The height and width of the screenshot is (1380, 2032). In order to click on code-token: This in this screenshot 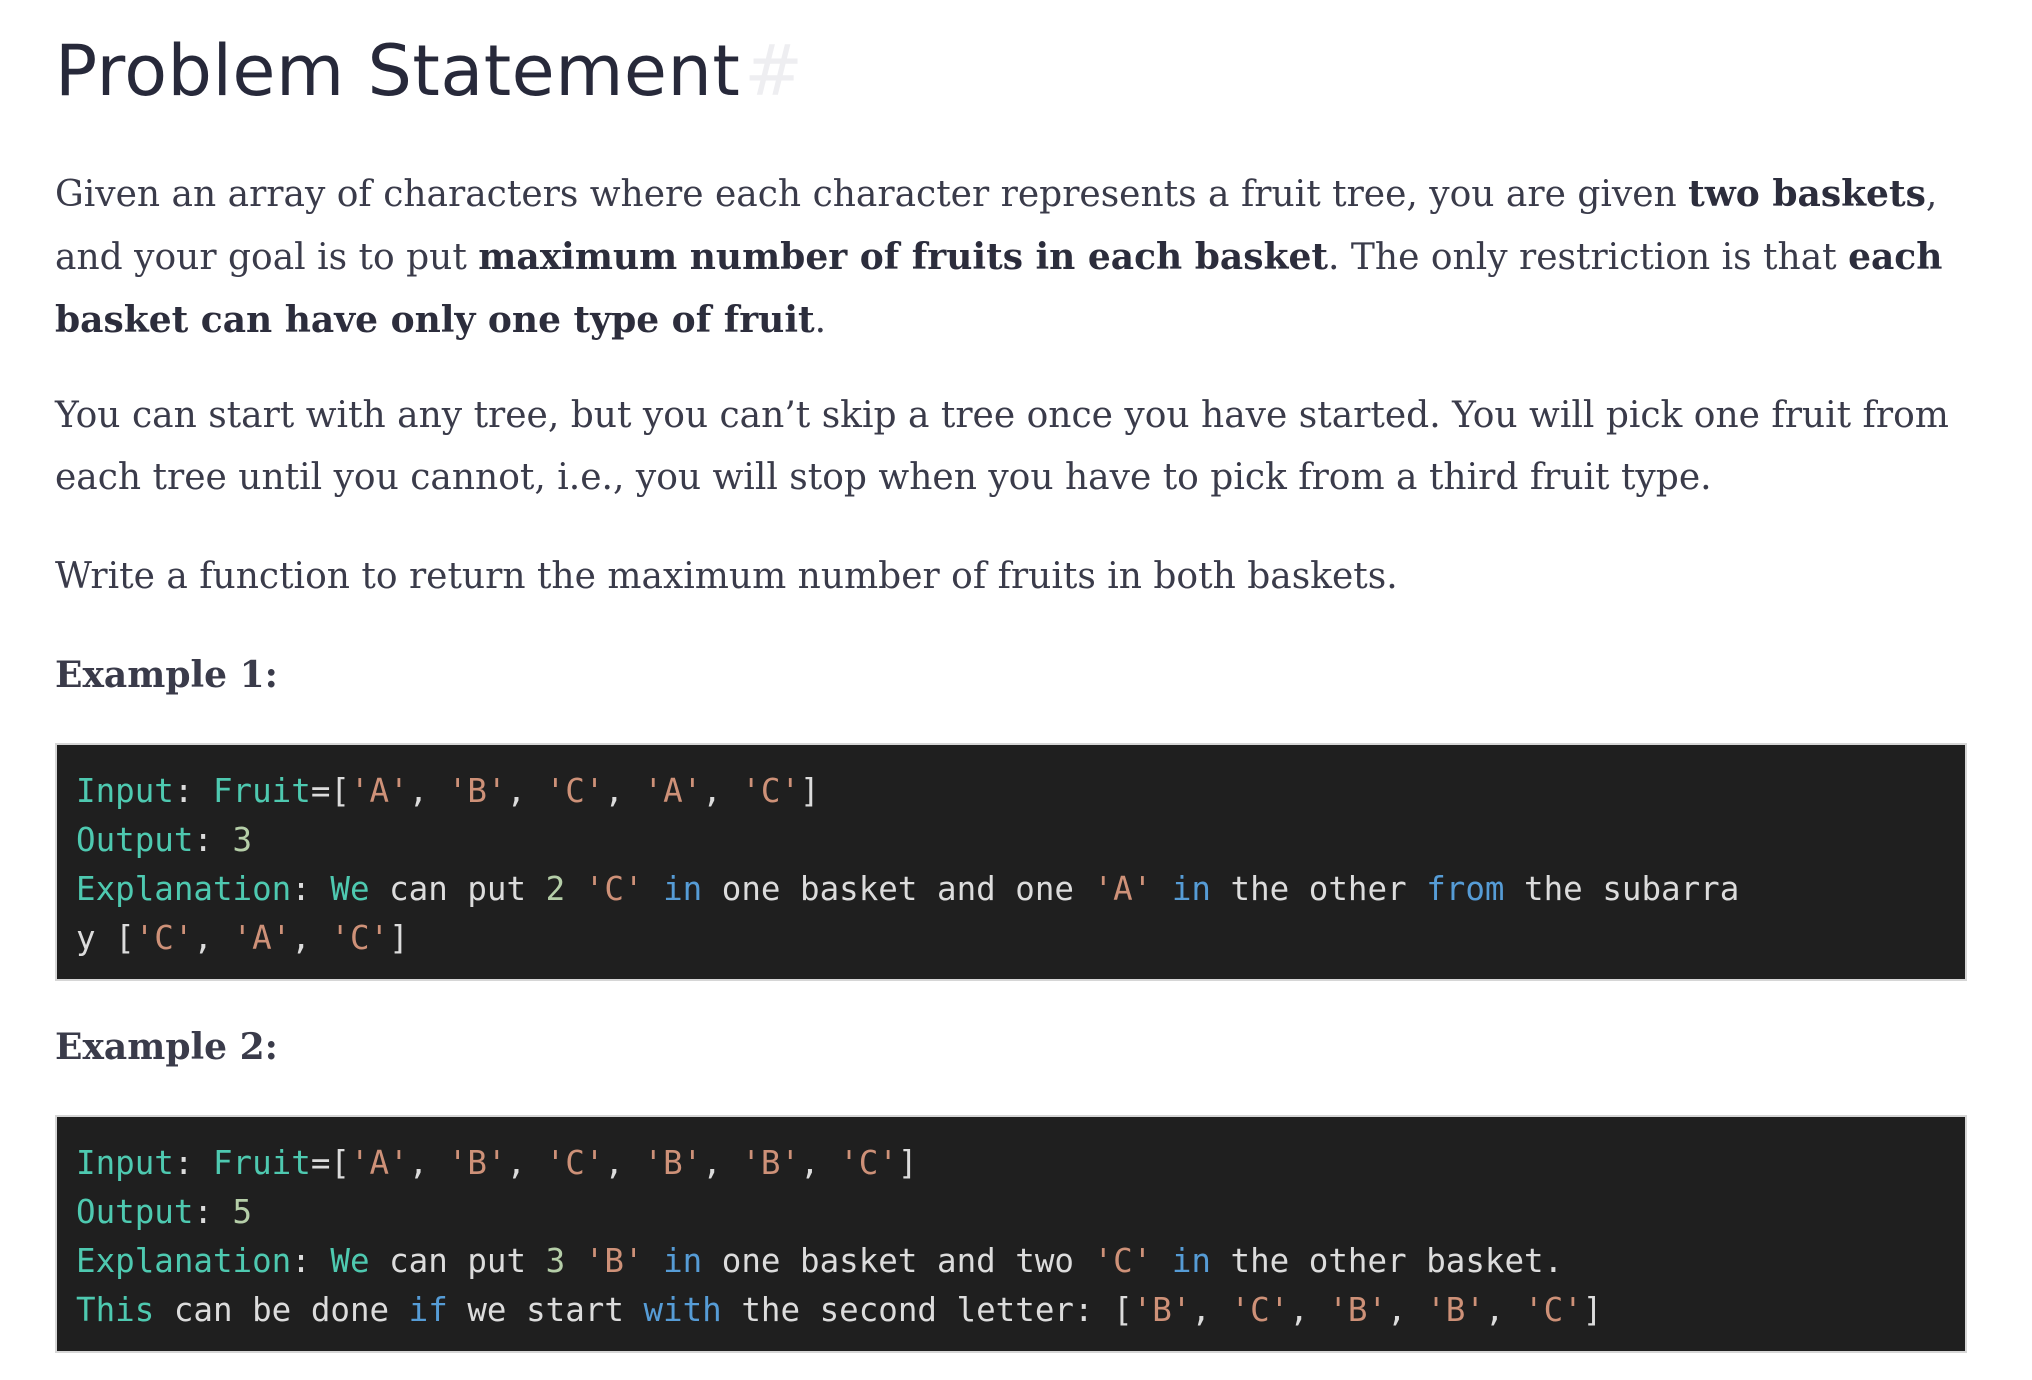, I will do `click(115, 1310)`.